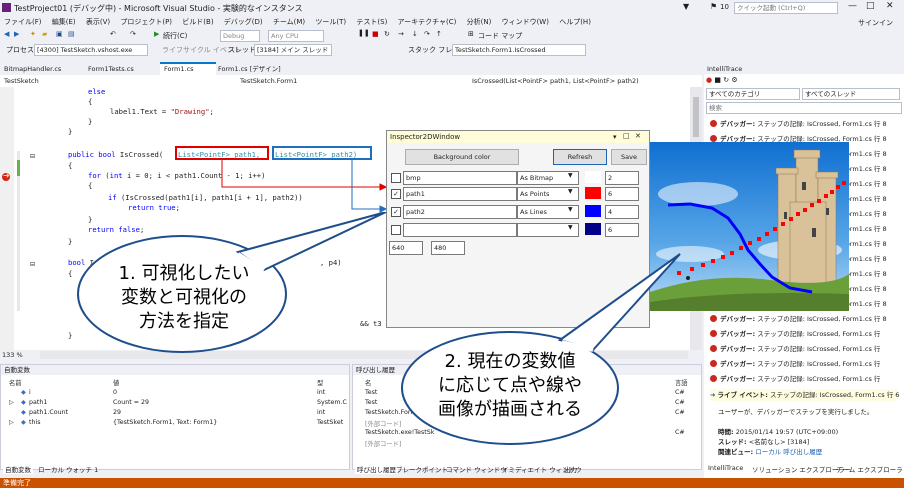  Describe the element at coordinates (256, 69) in the screenshot. I see `tab-form1-designer: Form1.cs [デザイン]` at that location.